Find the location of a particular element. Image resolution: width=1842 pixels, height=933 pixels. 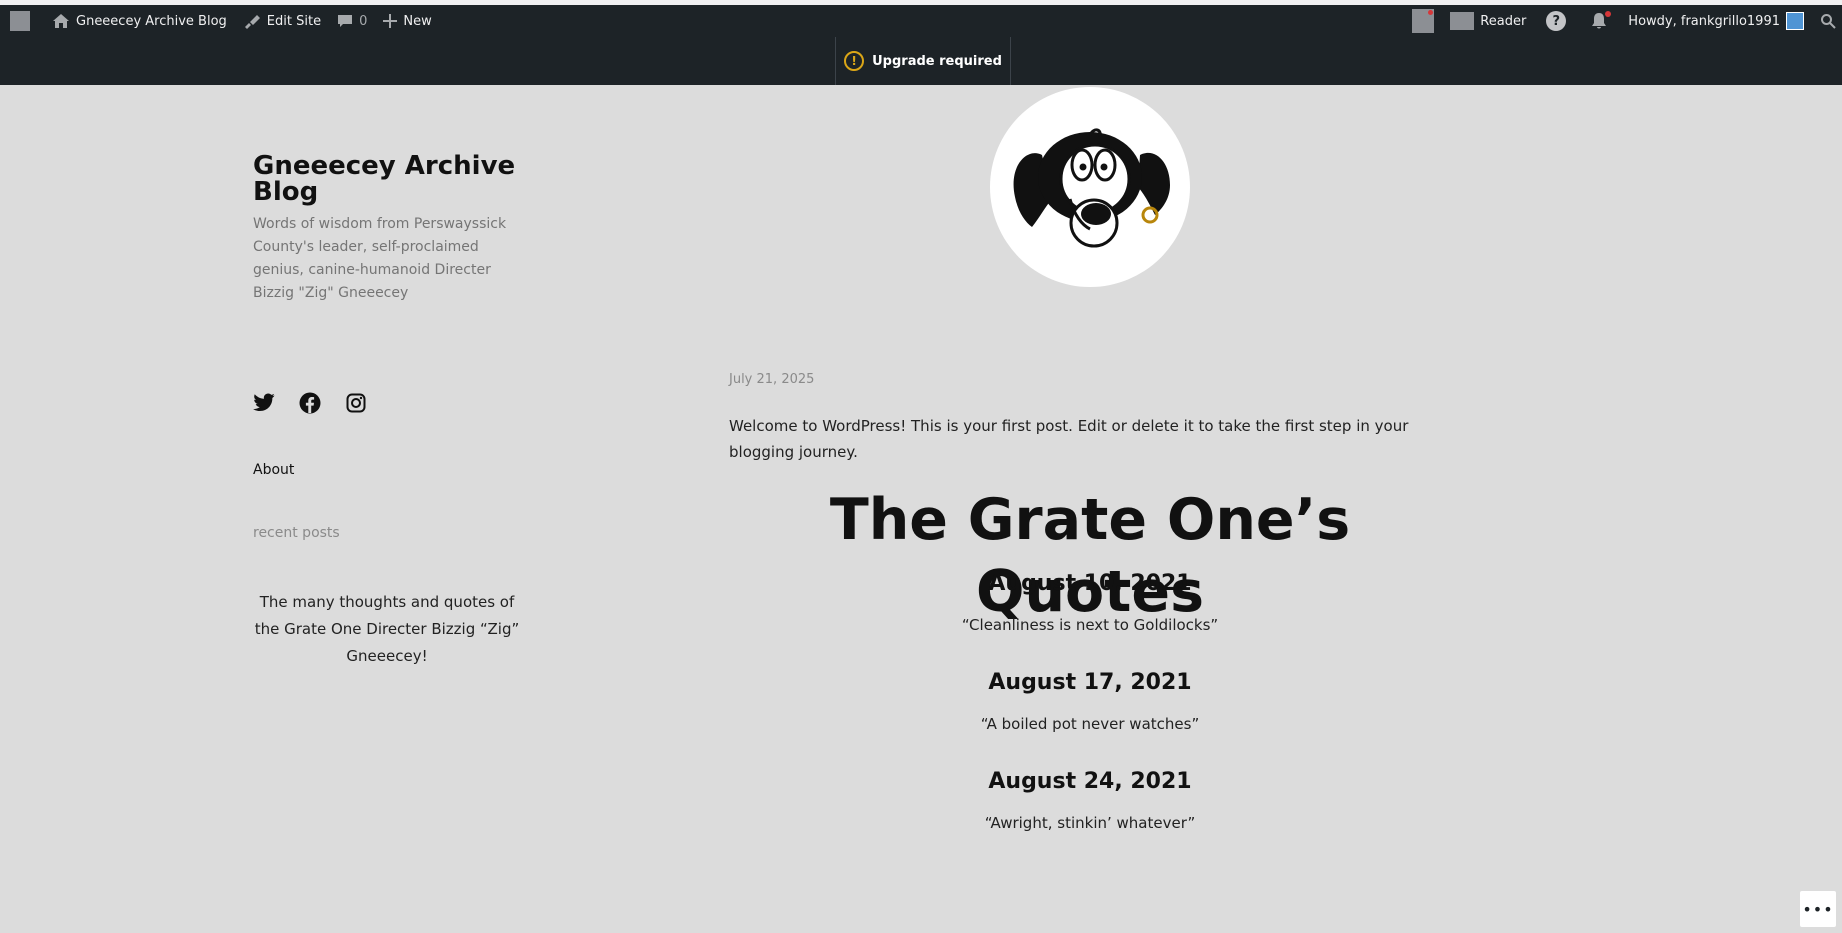

admin-bar-secondary: Reader ? Howdy, frankgrillo1991 is located at coordinates (1623, 21).